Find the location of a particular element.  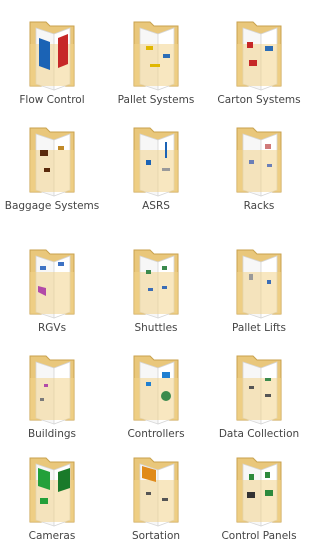

folder-data-collection: Data Collection is located at coordinates (259, 400).